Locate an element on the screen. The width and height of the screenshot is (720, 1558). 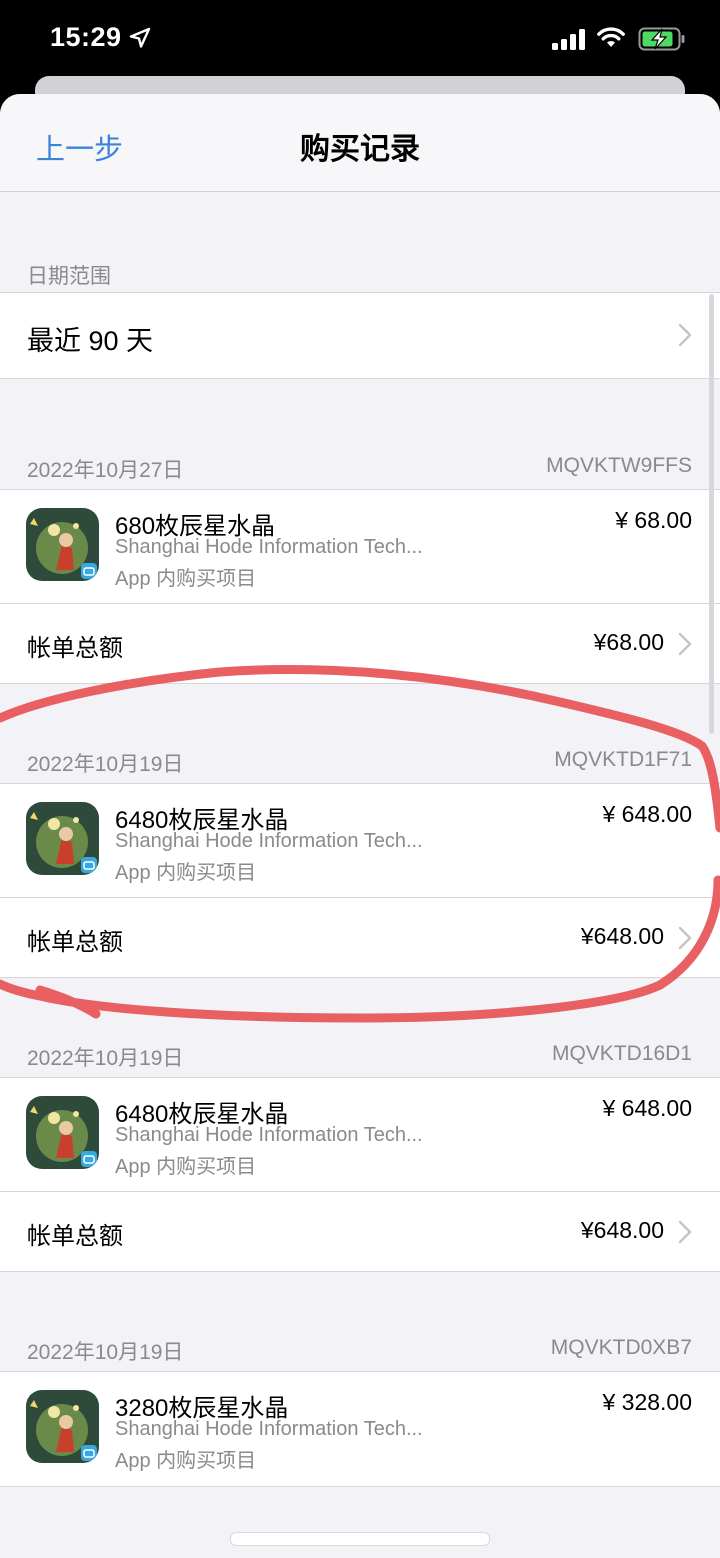
navigation-bar: 上一步 购买记录 is located at coordinates (360, 143).